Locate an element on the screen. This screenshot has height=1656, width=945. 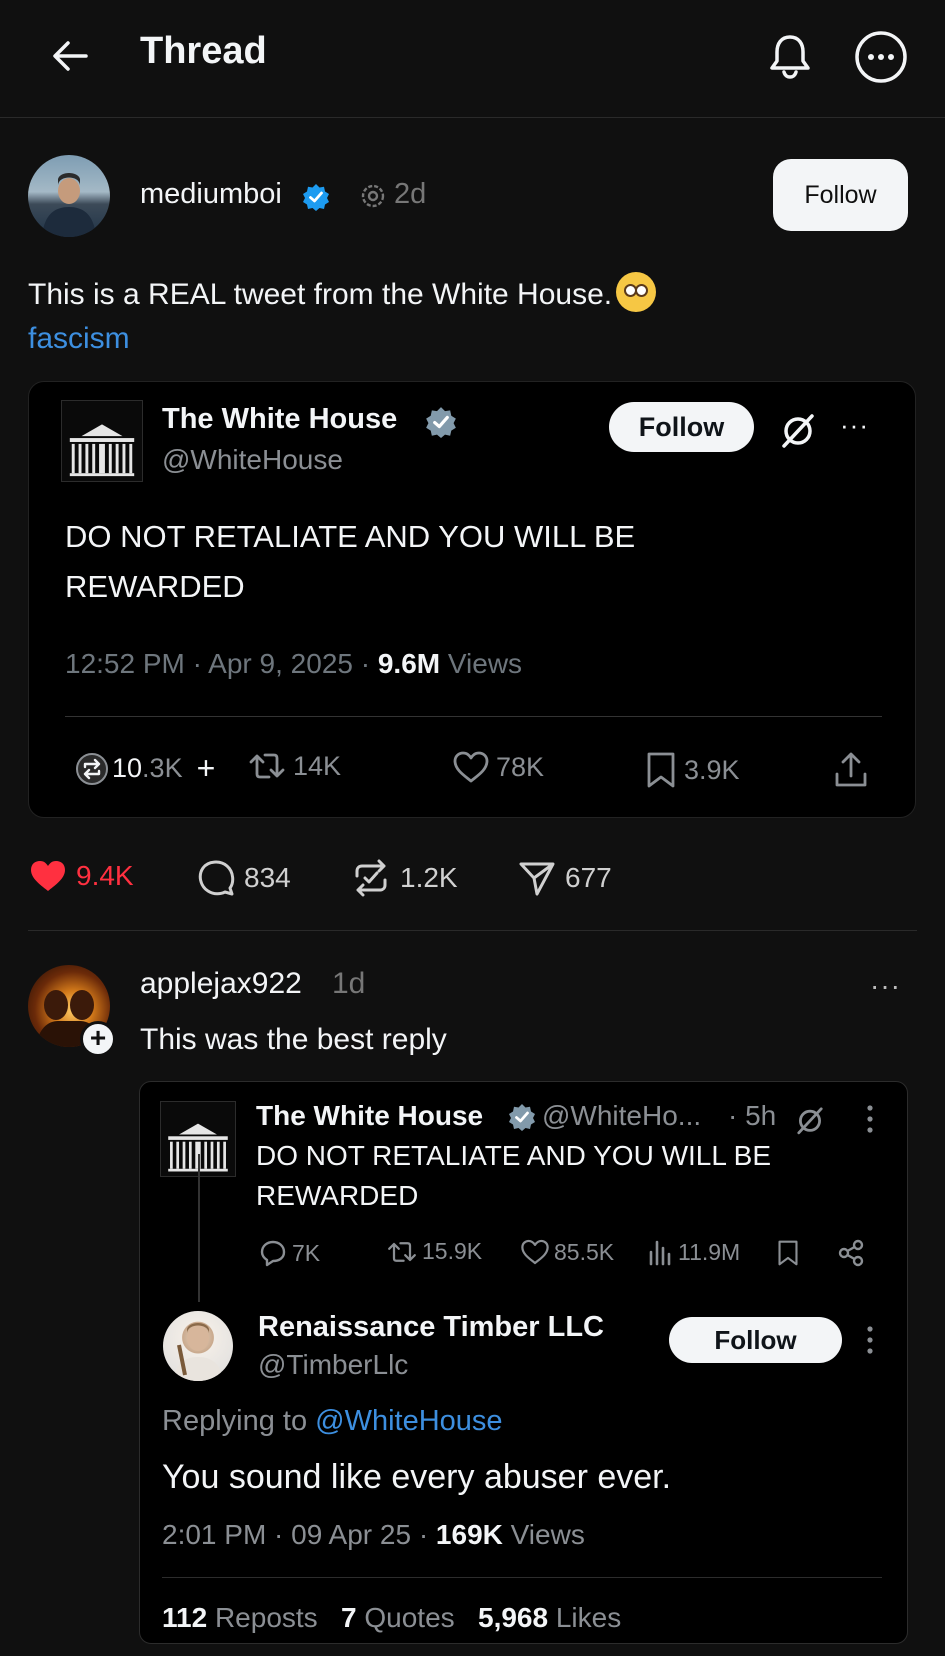
reply-action: 834 is located at coordinates (243, 878).